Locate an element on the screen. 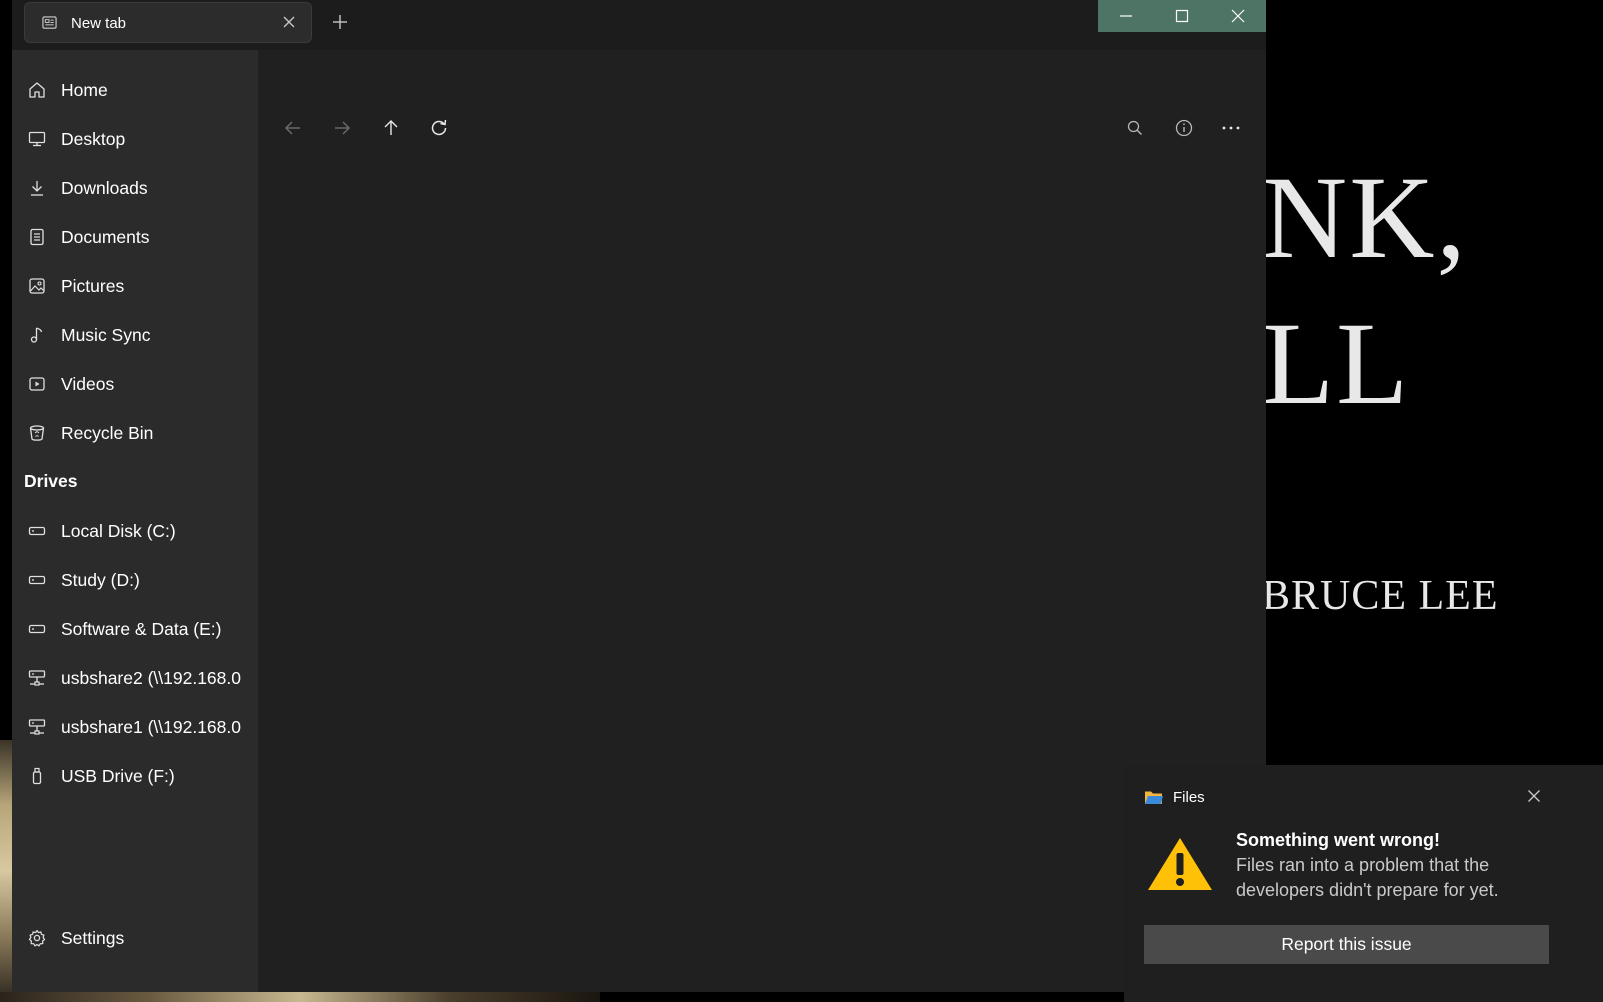 The image size is (1603, 1002). tab-label: New tab is located at coordinates (99, 23).